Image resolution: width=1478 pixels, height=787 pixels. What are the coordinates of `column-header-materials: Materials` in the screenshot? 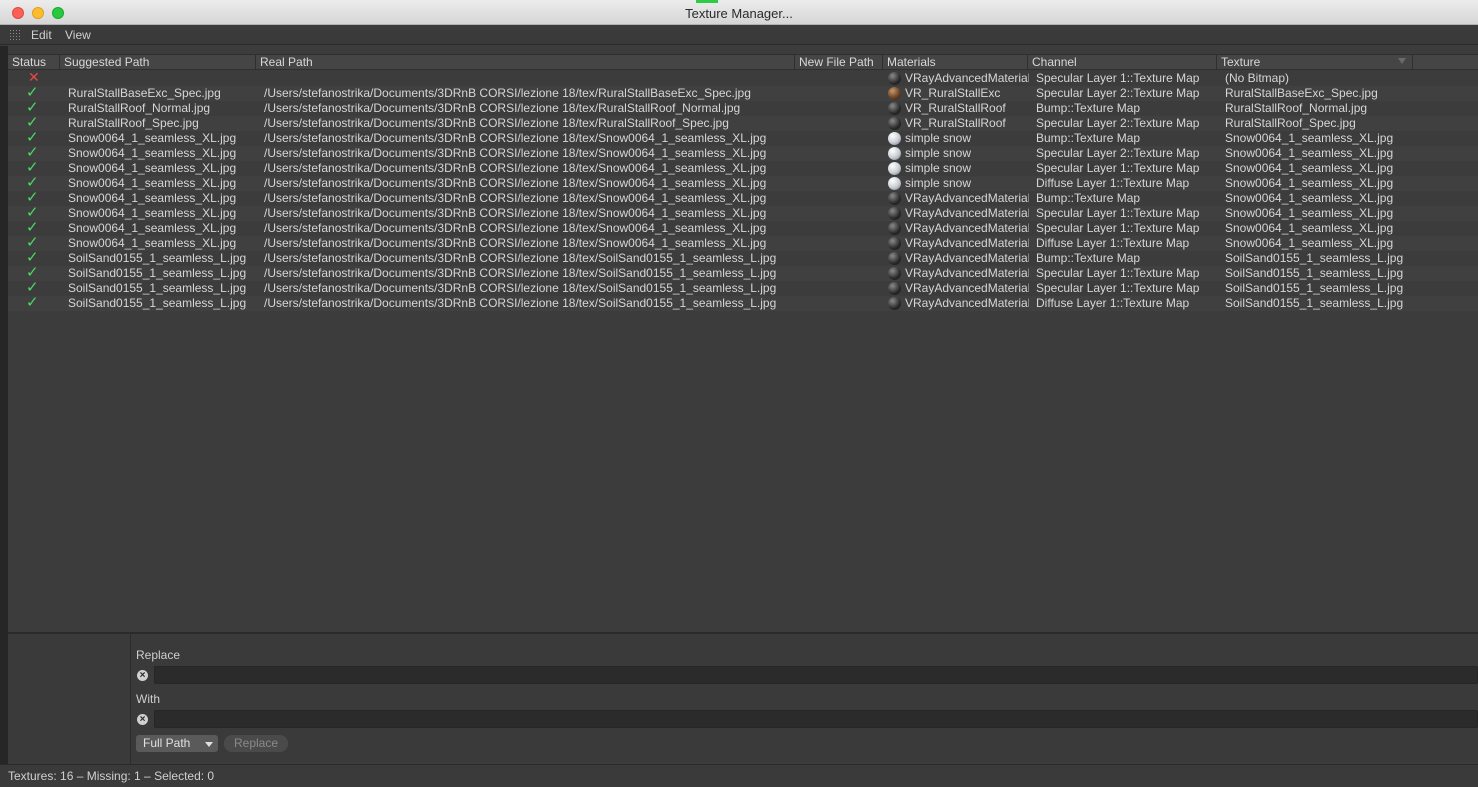 It's located at (955, 62).